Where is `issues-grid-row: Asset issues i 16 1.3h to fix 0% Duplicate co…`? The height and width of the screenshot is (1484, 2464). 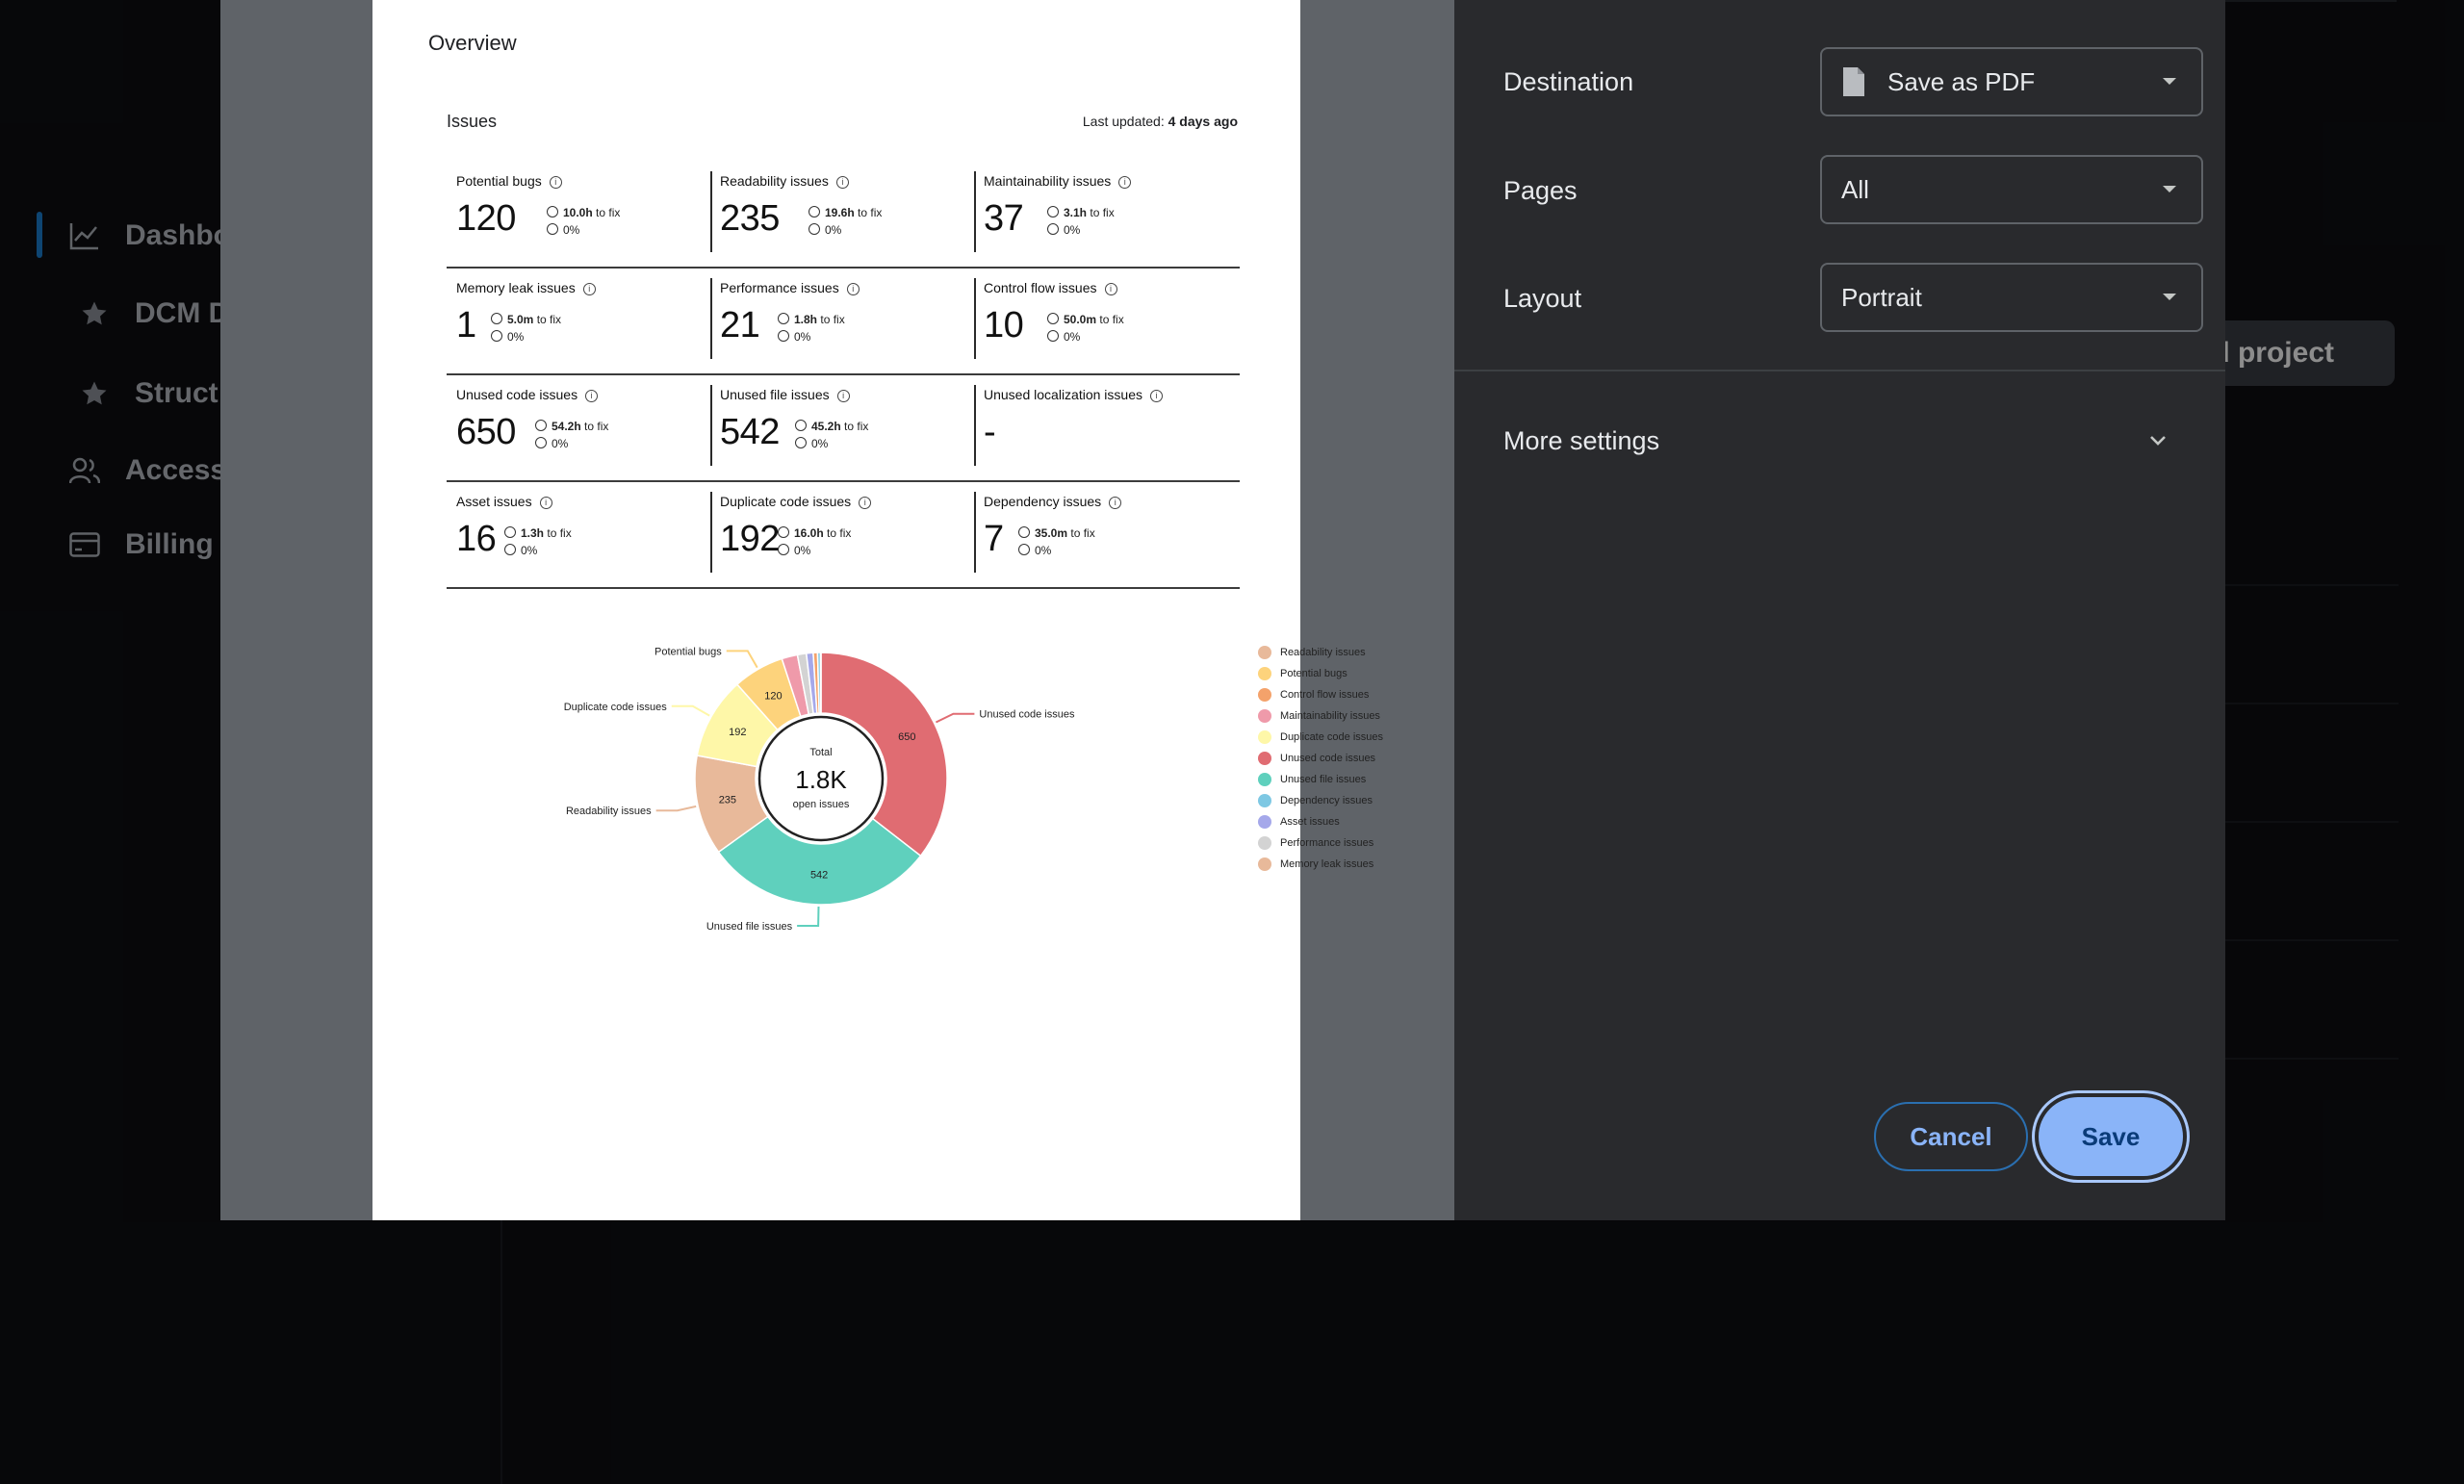
issues-grid-row: Asset issues i 16 1.3h to fix 0% Duplicate co… is located at coordinates (843, 535).